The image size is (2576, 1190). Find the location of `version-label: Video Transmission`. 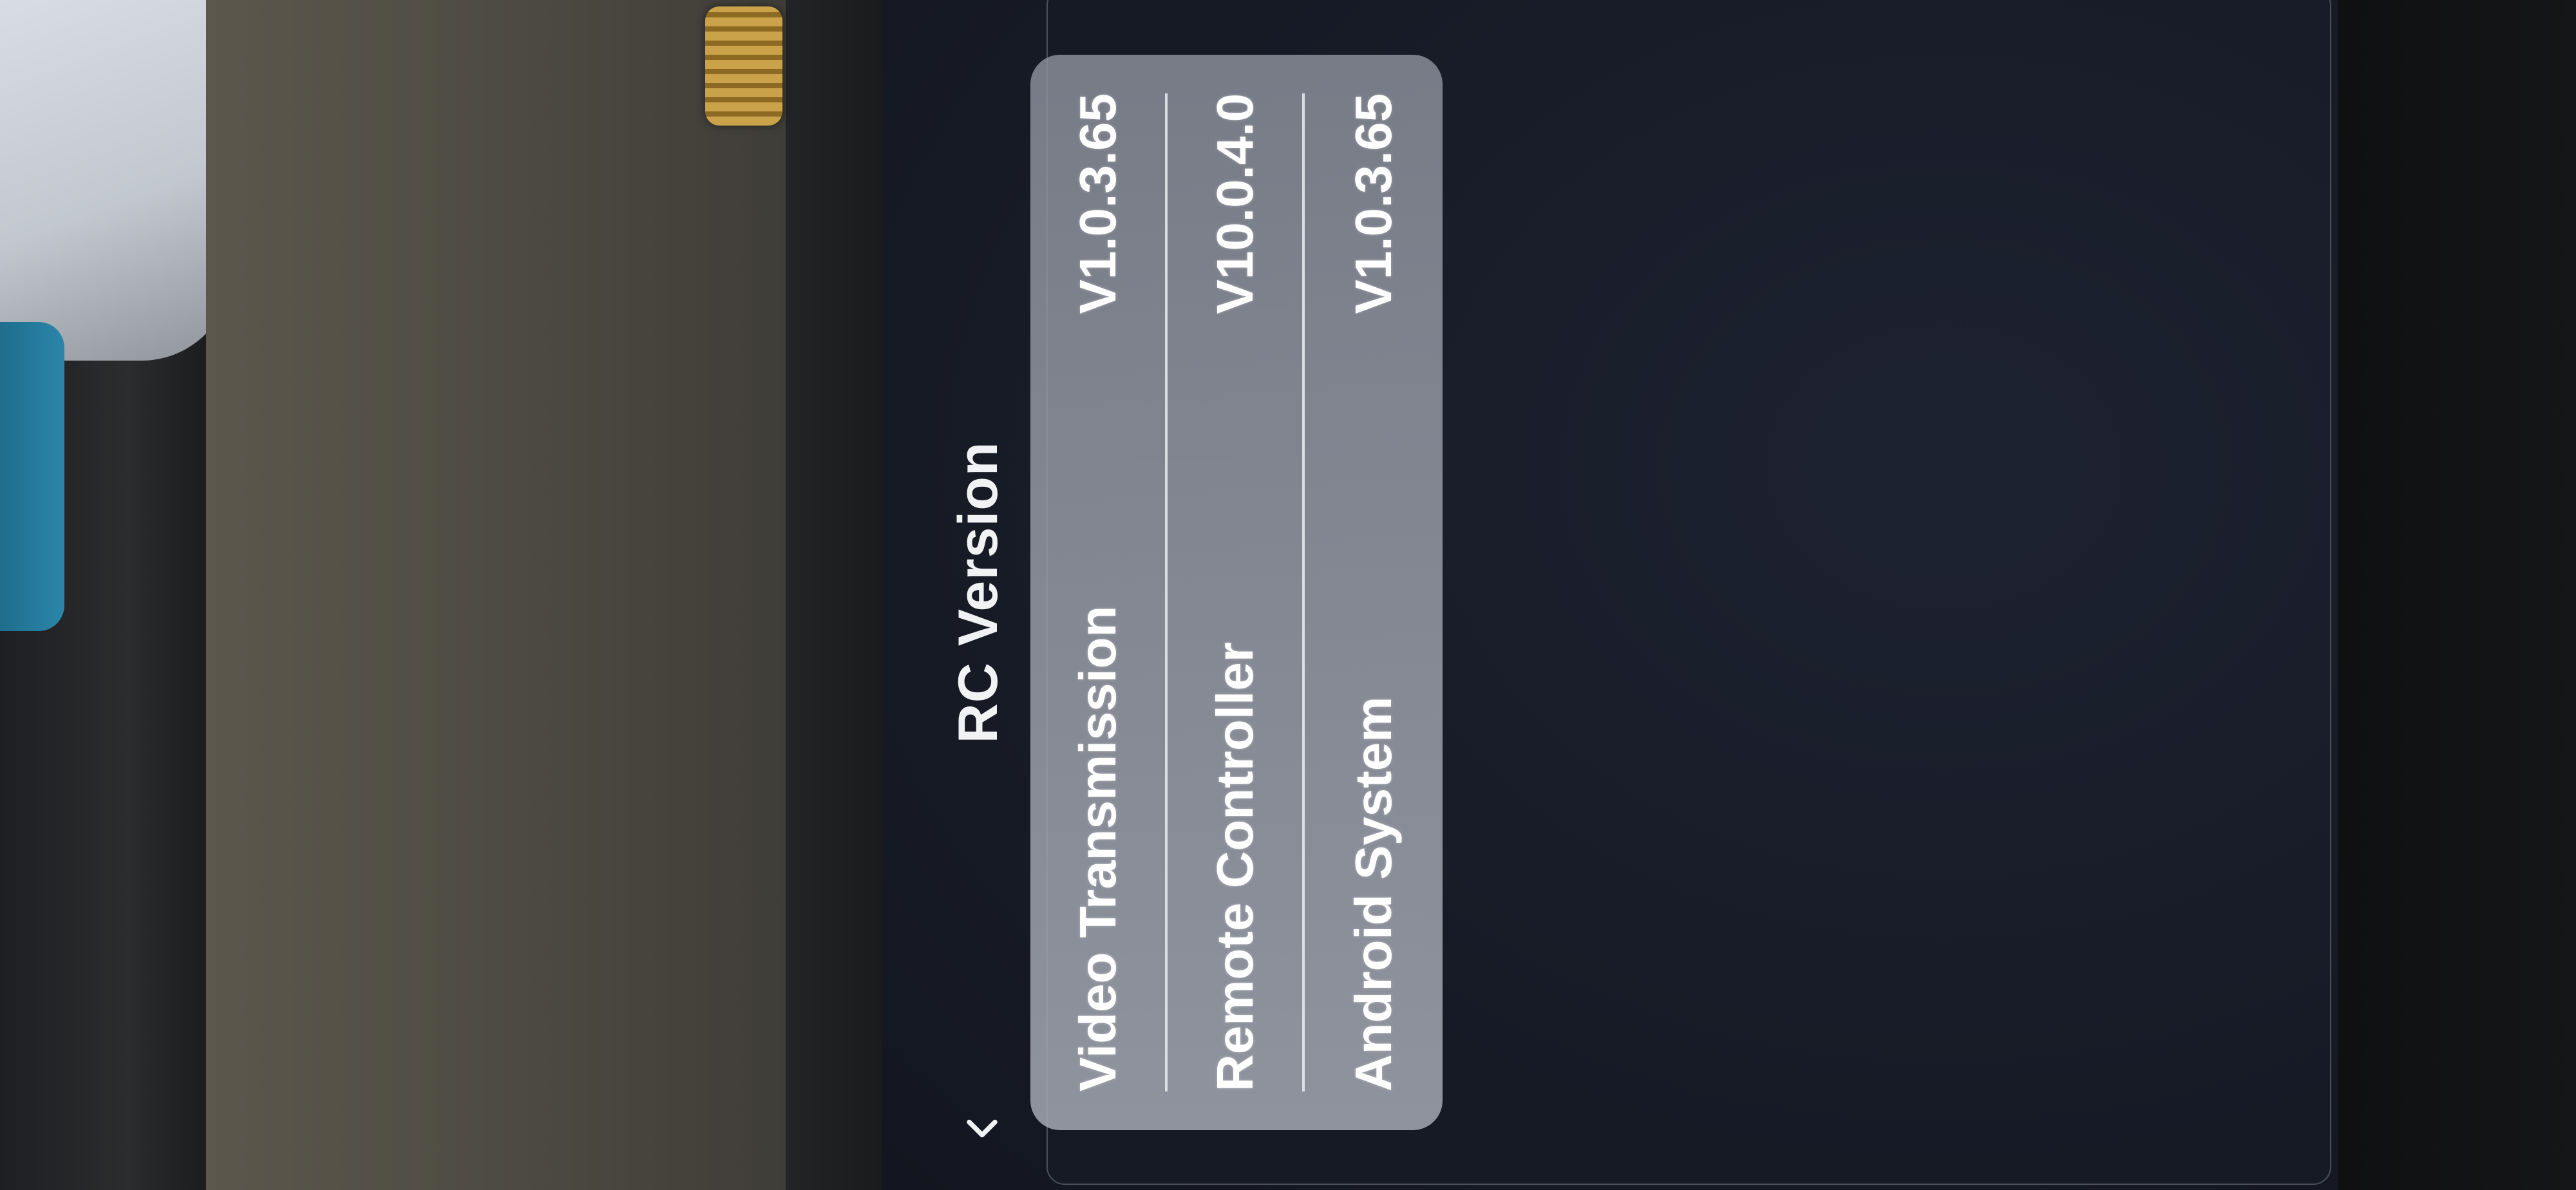

version-label: Video Transmission is located at coordinates (1097, 848).